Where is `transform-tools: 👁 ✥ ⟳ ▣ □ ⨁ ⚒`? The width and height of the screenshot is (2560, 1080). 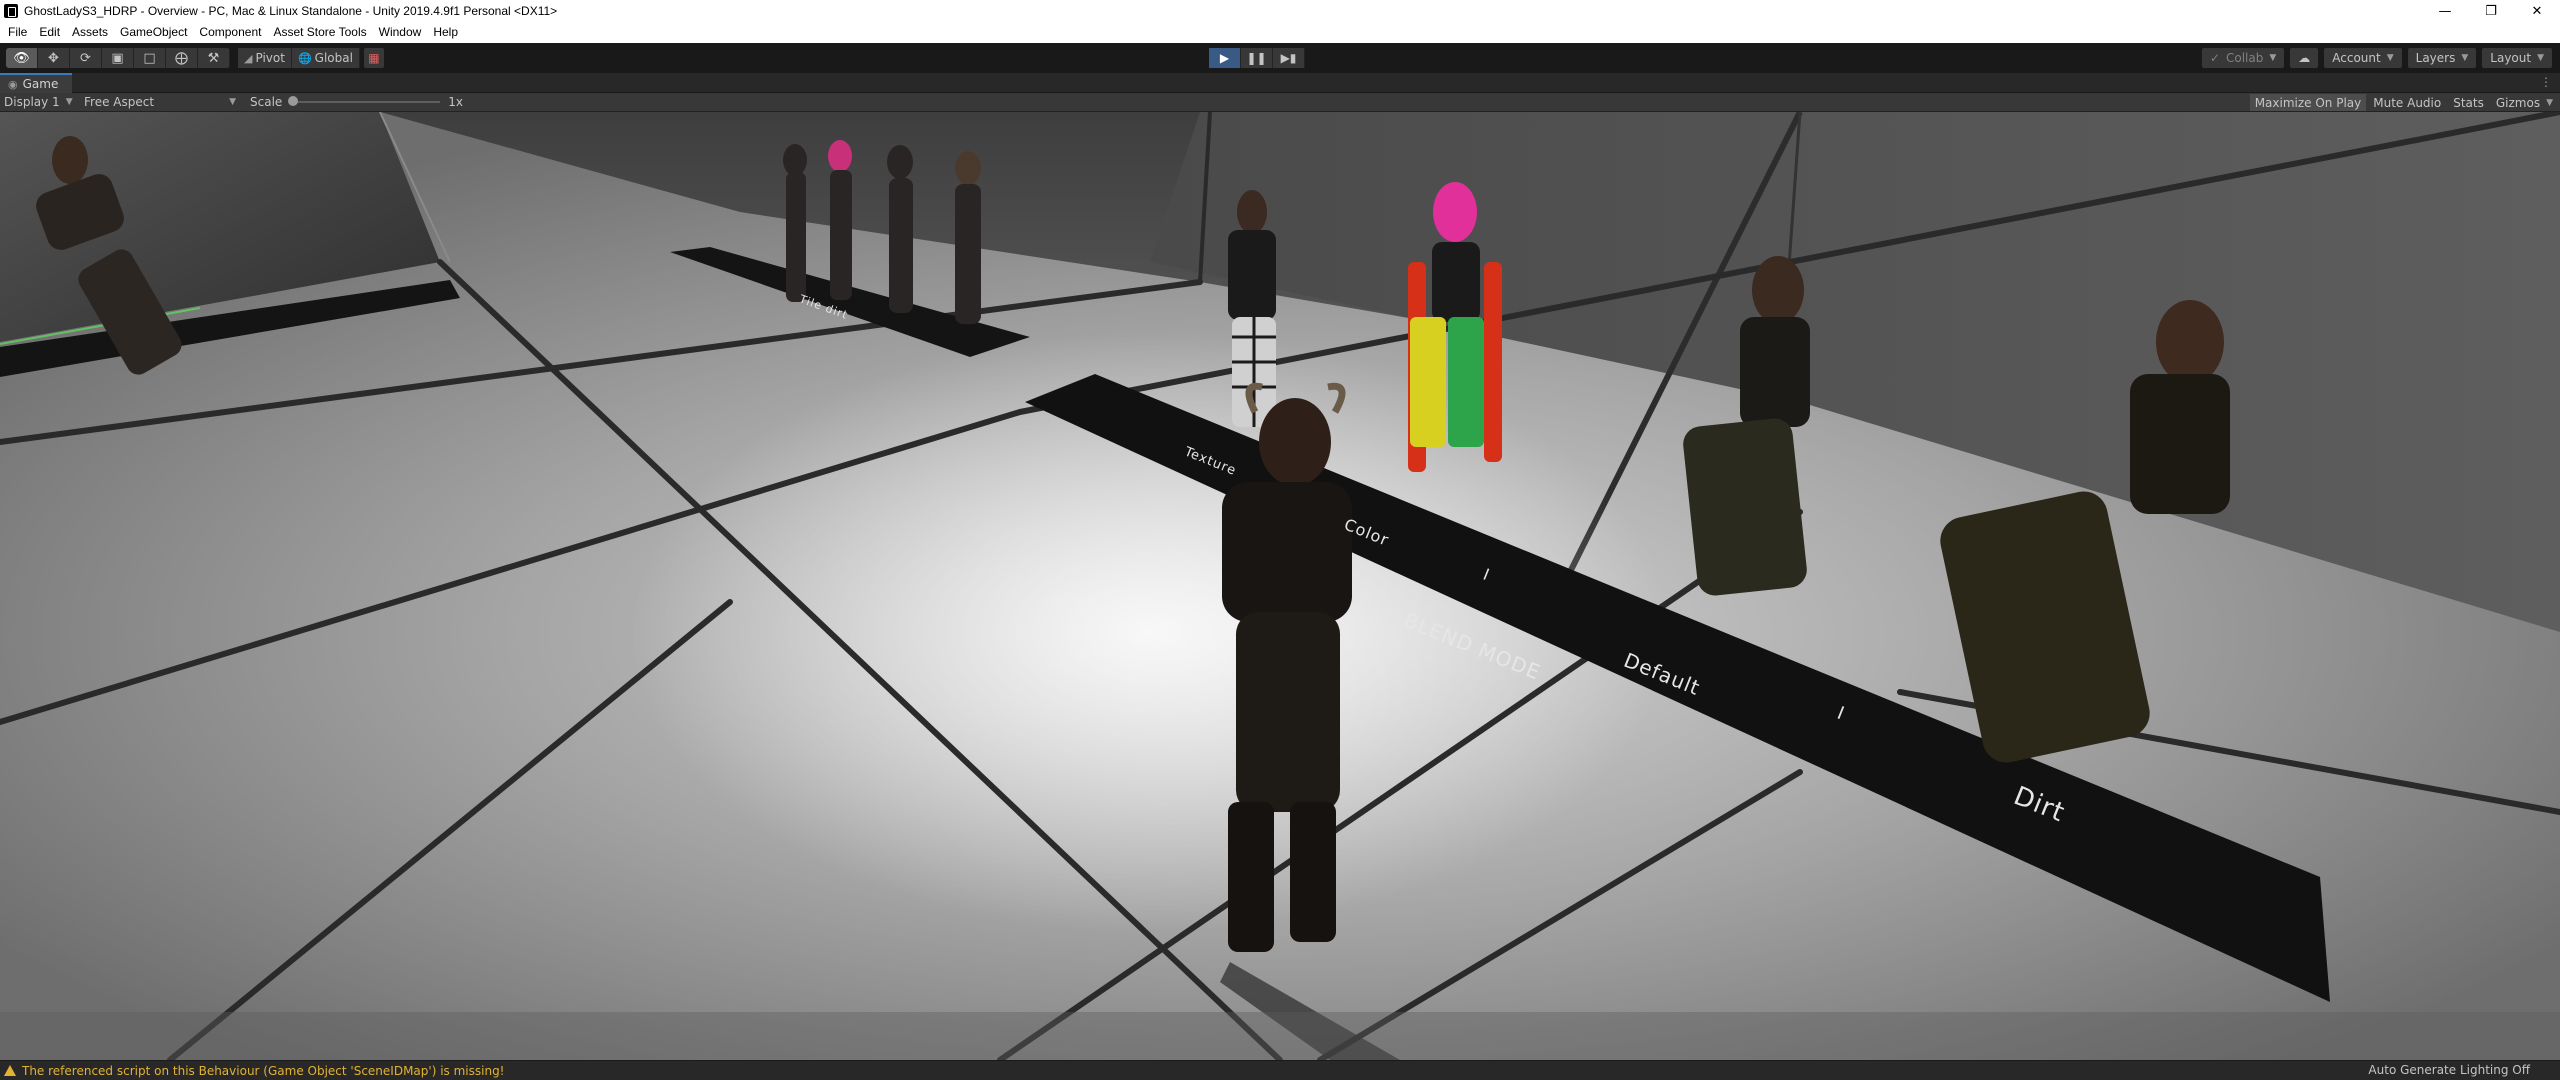
transform-tools: 👁 ✥ ⟳ ▣ □ ⨁ ⚒ is located at coordinates (118, 58).